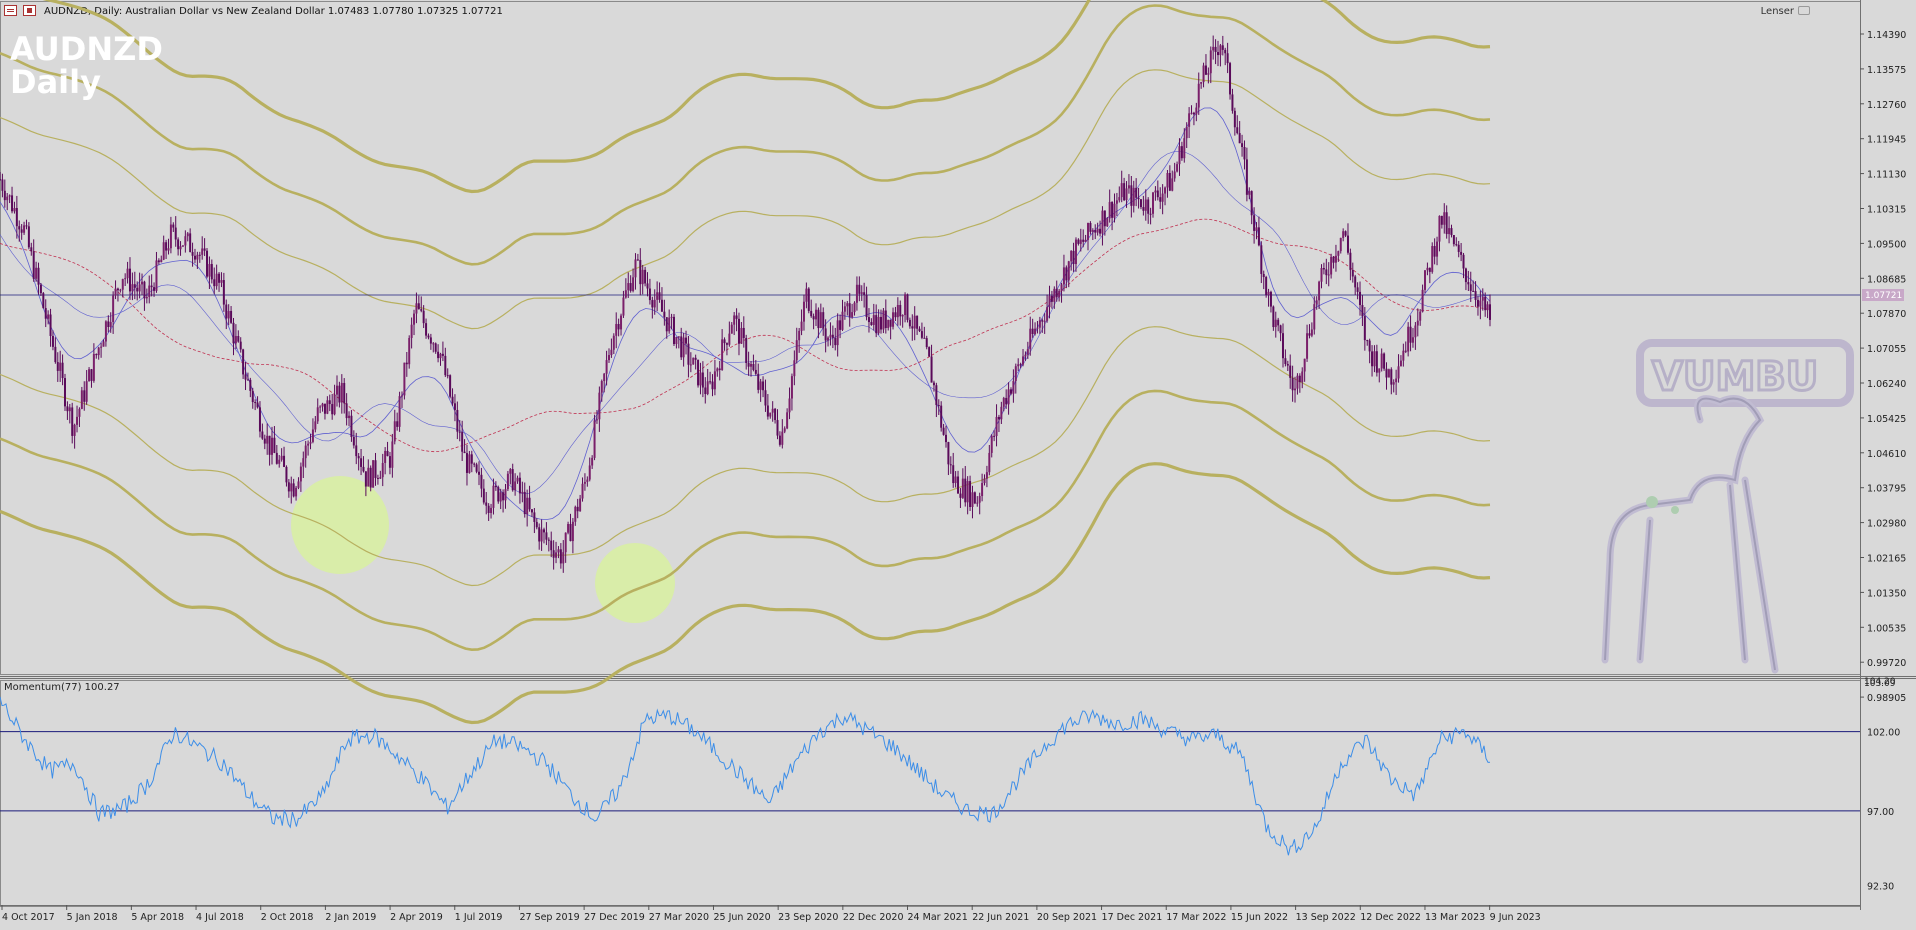 The height and width of the screenshot is (930, 1916). Describe the element at coordinates (1886, 70) in the screenshot. I see `price-tick-label: 1.13575` at that location.